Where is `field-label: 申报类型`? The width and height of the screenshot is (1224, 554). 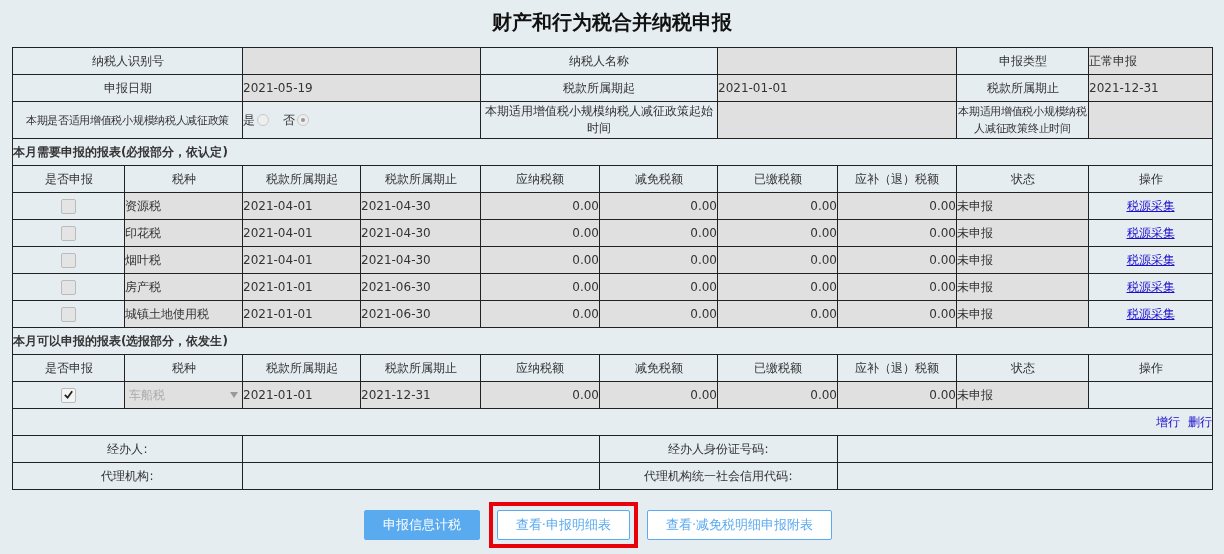
field-label: 申报类型 is located at coordinates (1022, 61).